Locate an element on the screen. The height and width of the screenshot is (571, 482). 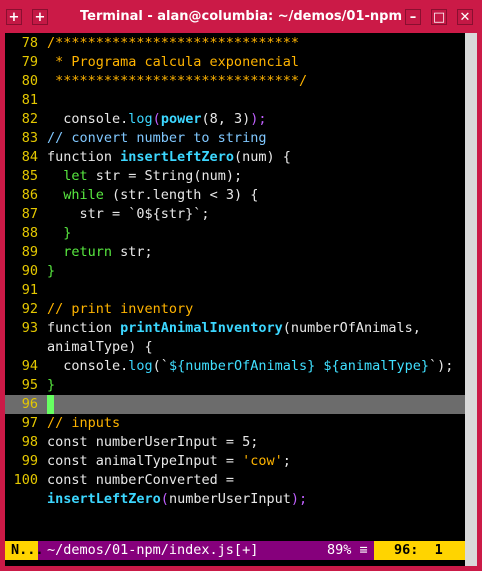
code-line: 85 let str = String(num); is located at coordinates (235, 176).